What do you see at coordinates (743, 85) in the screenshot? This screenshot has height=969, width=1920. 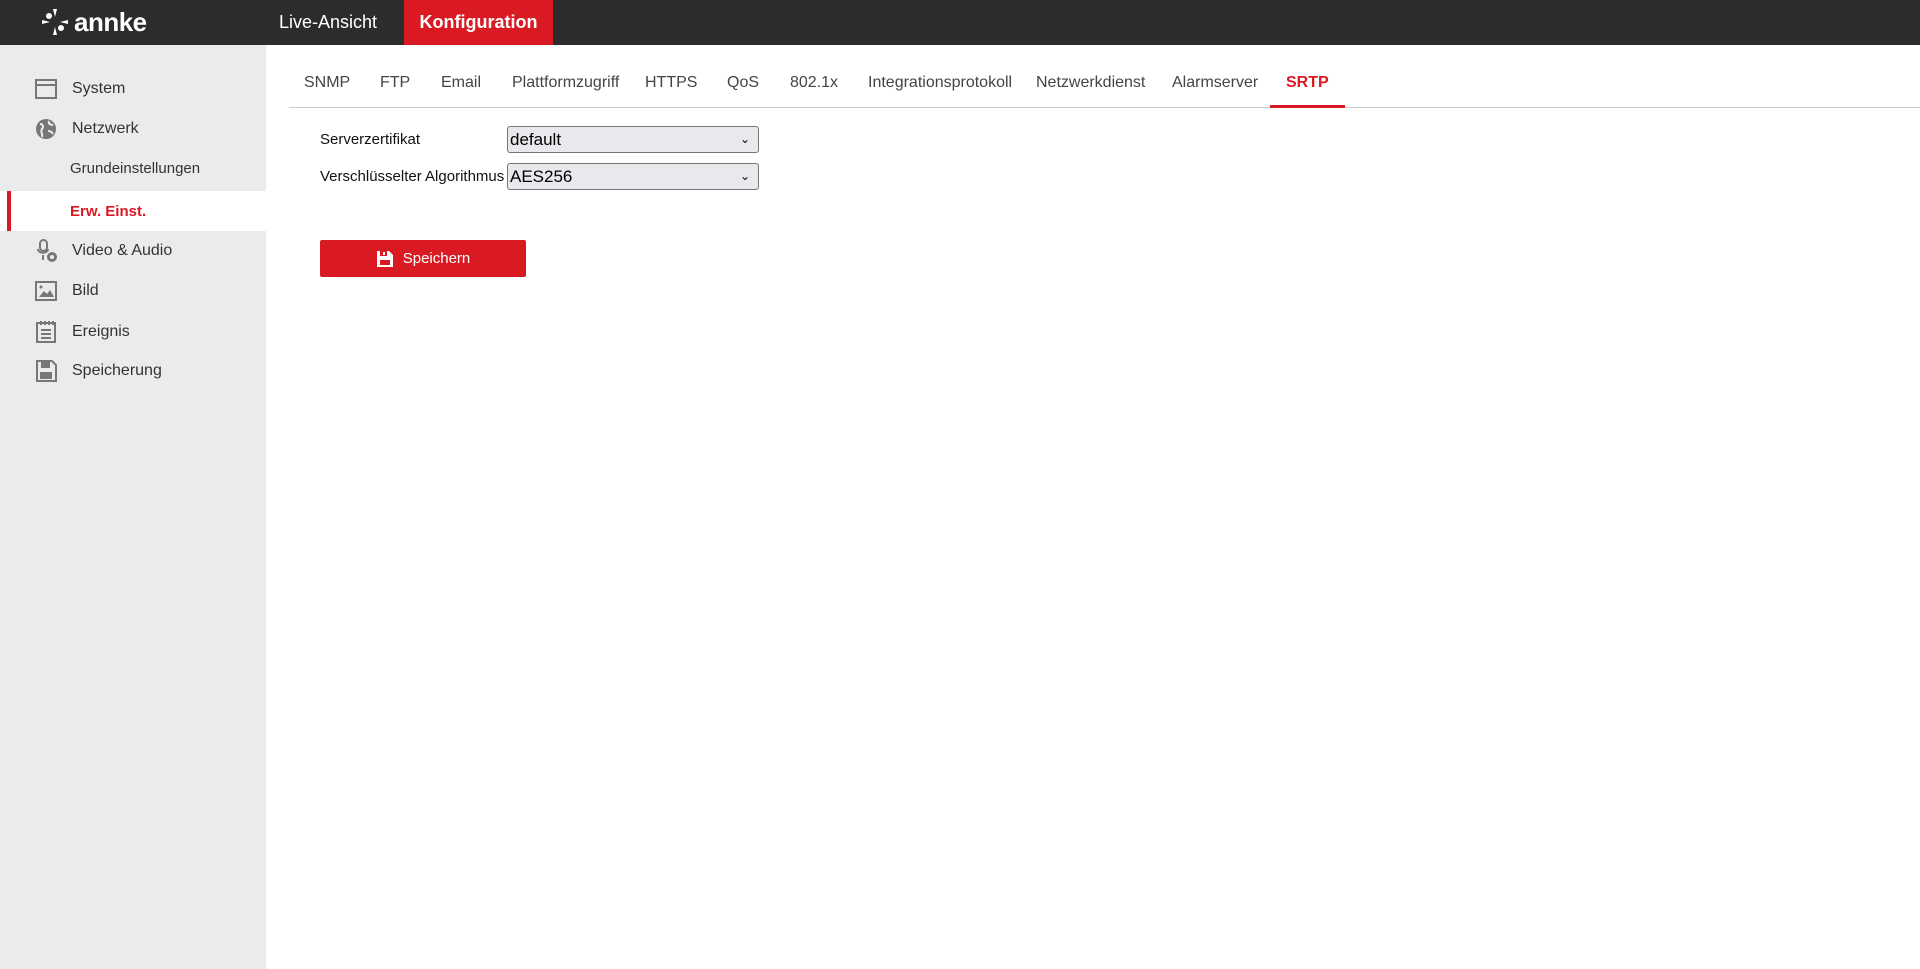 I see `tab-qos: QoS` at bounding box center [743, 85].